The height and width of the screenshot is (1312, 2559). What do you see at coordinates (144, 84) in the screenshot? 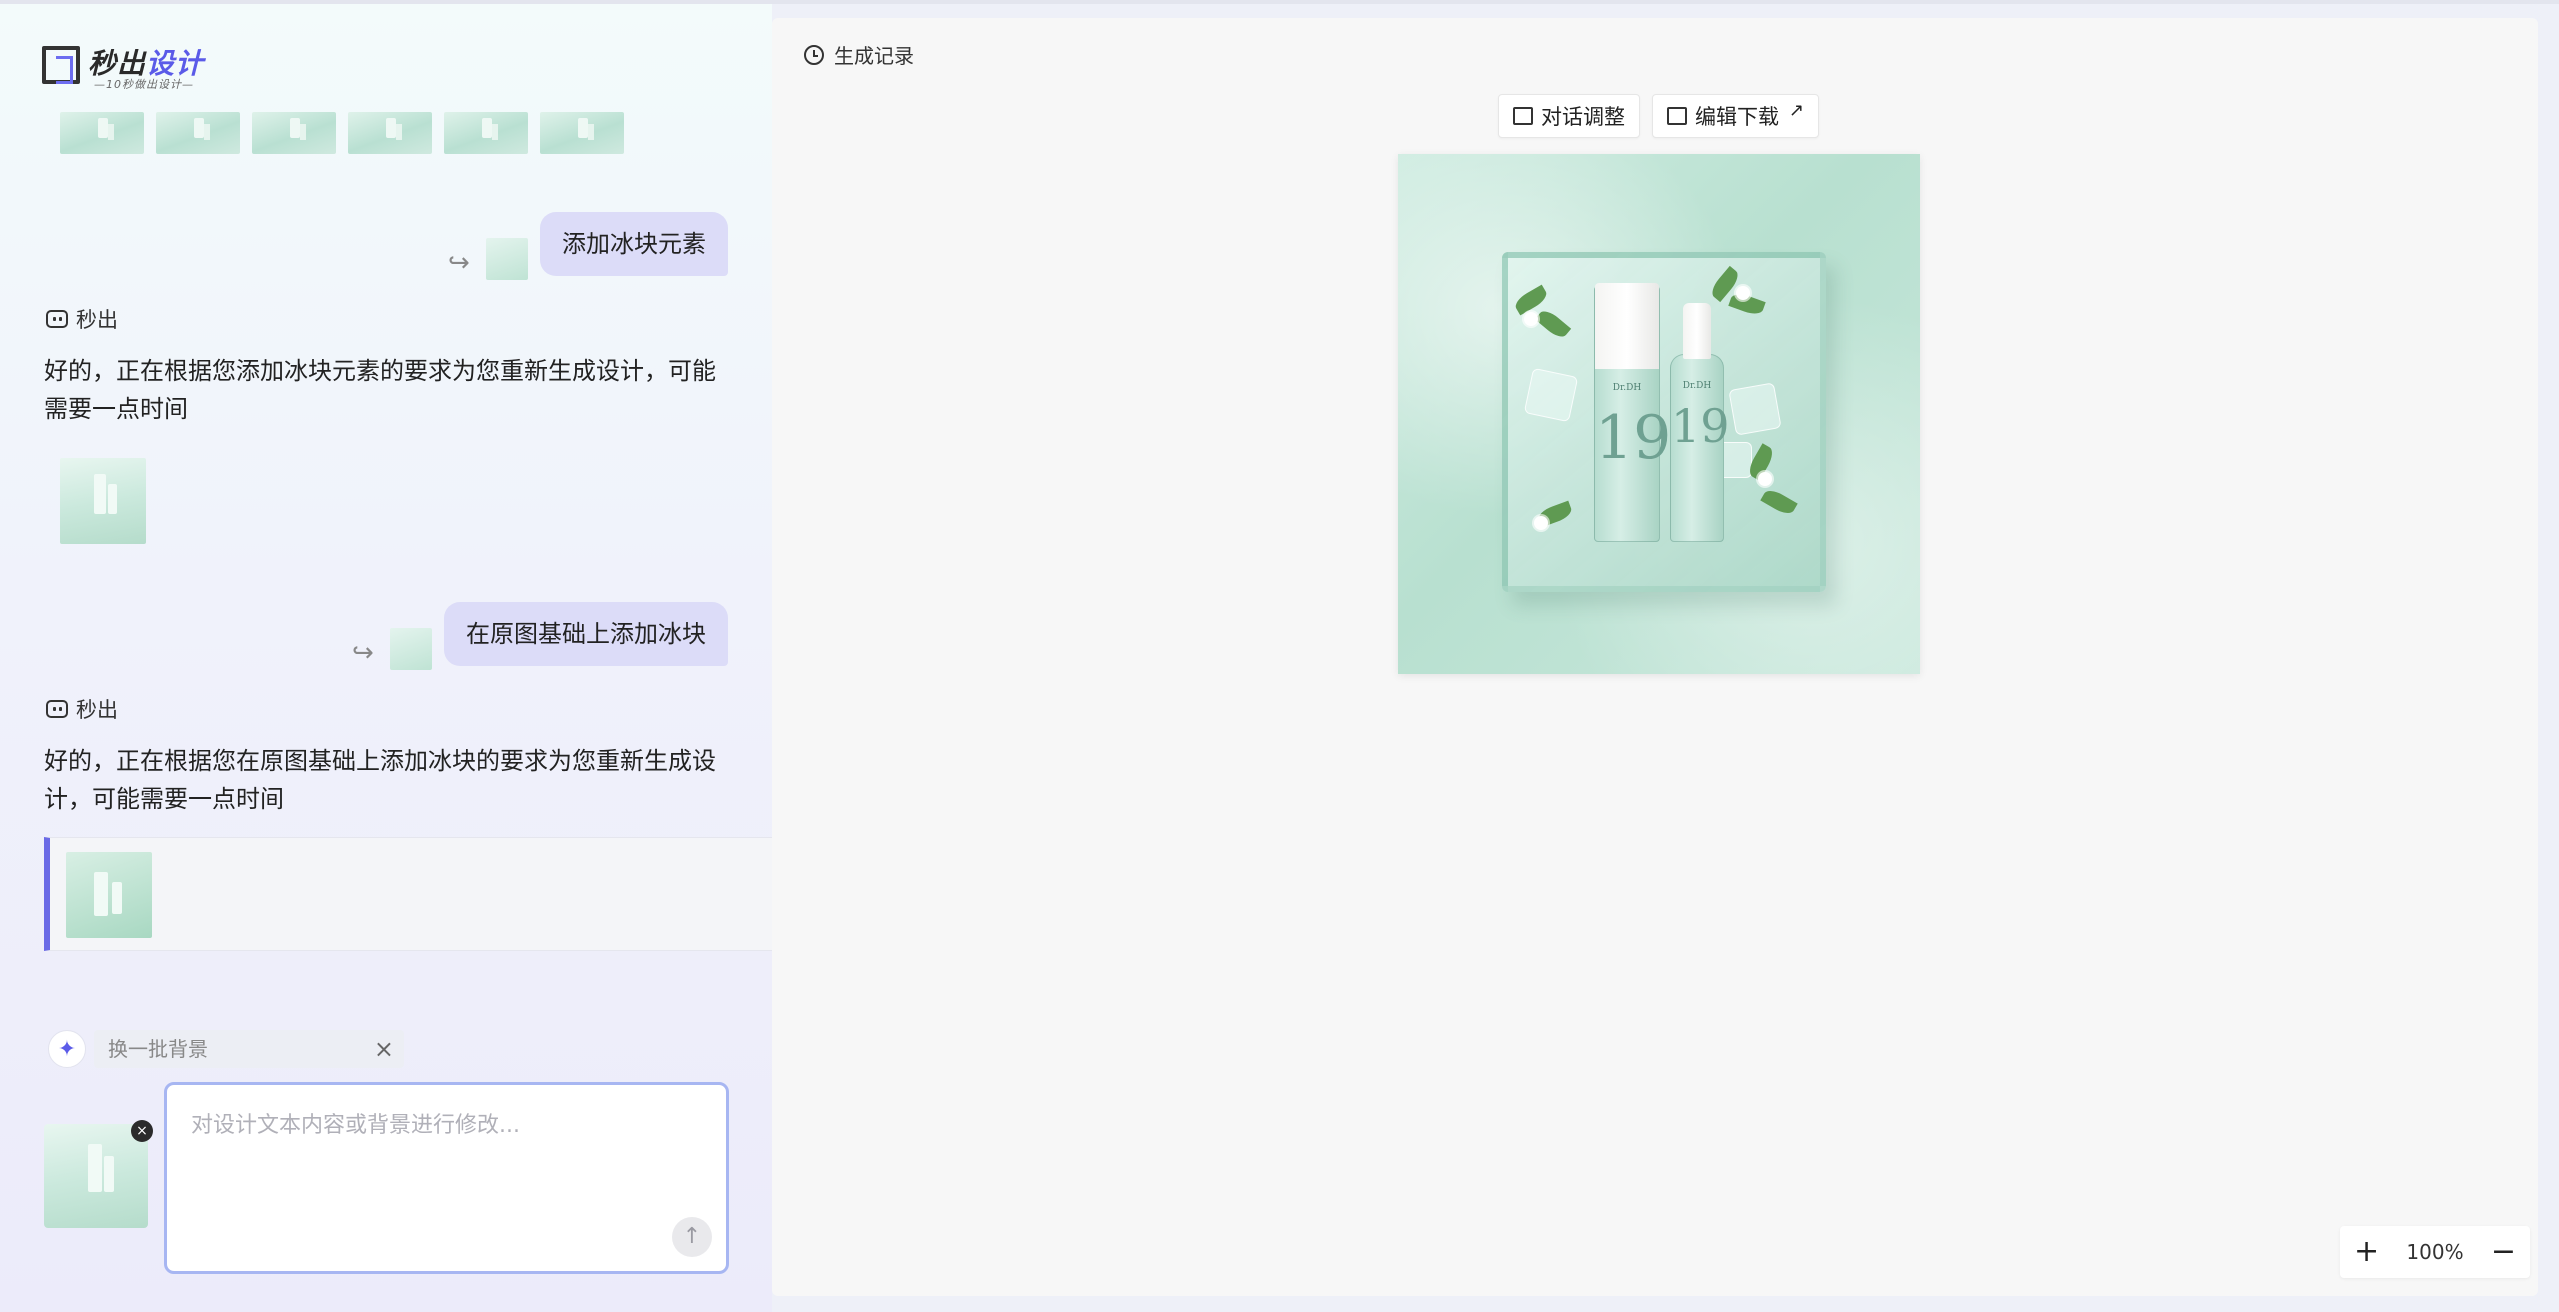
I see `logo-tagline: —10秒做出设计—` at bounding box center [144, 84].